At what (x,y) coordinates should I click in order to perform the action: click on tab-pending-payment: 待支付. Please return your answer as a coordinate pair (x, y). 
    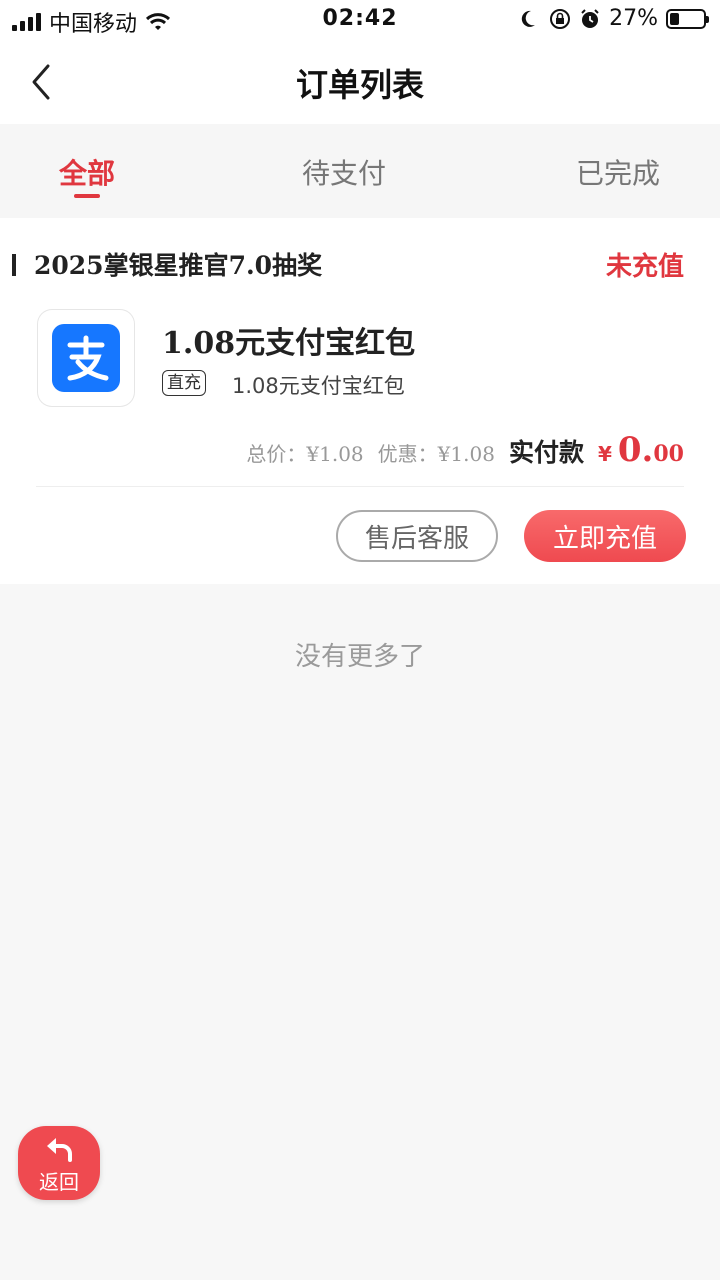
    Looking at the image, I should click on (344, 172).